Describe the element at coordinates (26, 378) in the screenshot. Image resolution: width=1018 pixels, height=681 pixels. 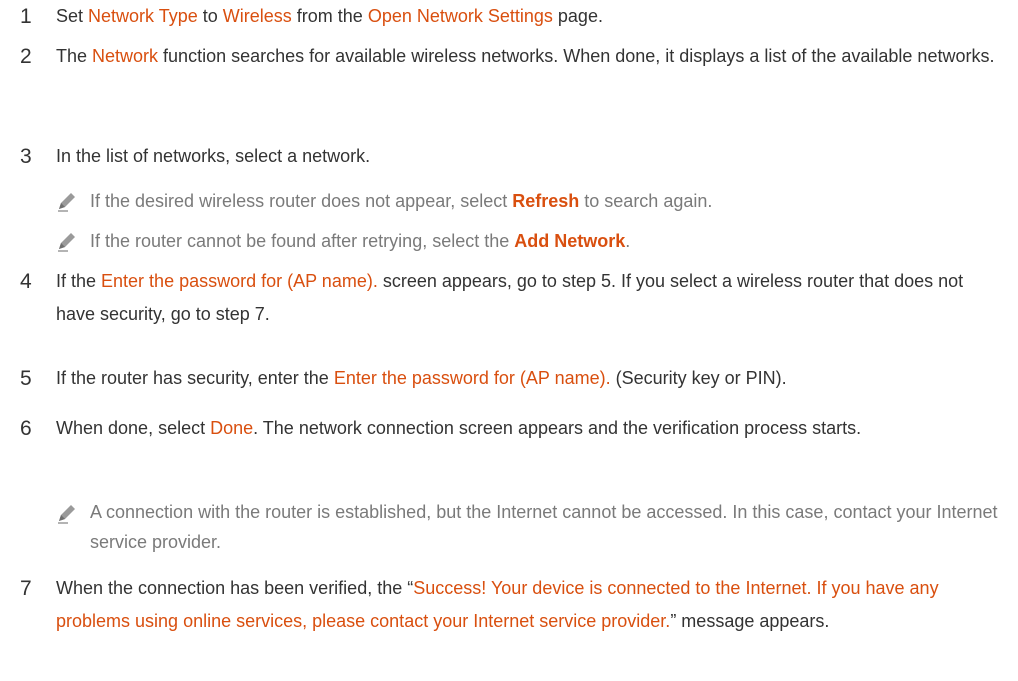
I see `step-number: 5` at that location.